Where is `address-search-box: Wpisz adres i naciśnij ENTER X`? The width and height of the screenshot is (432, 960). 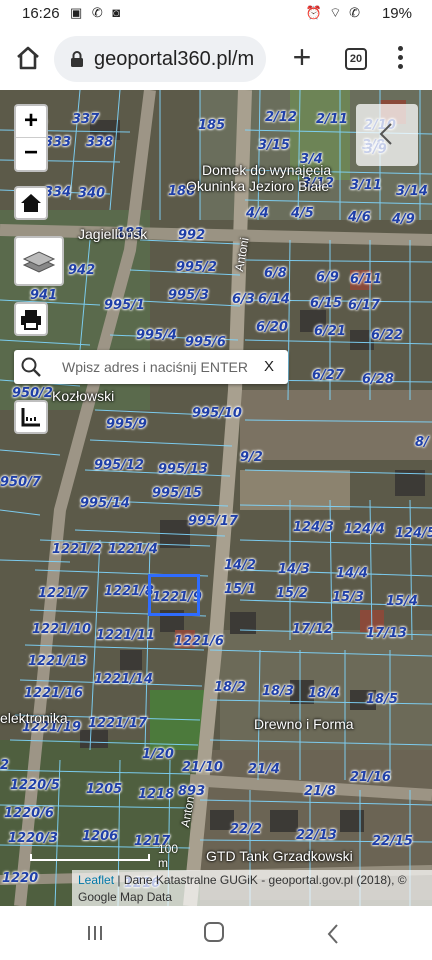
address-search-box: Wpisz adres i naciśnij ENTER X is located at coordinates (151, 367).